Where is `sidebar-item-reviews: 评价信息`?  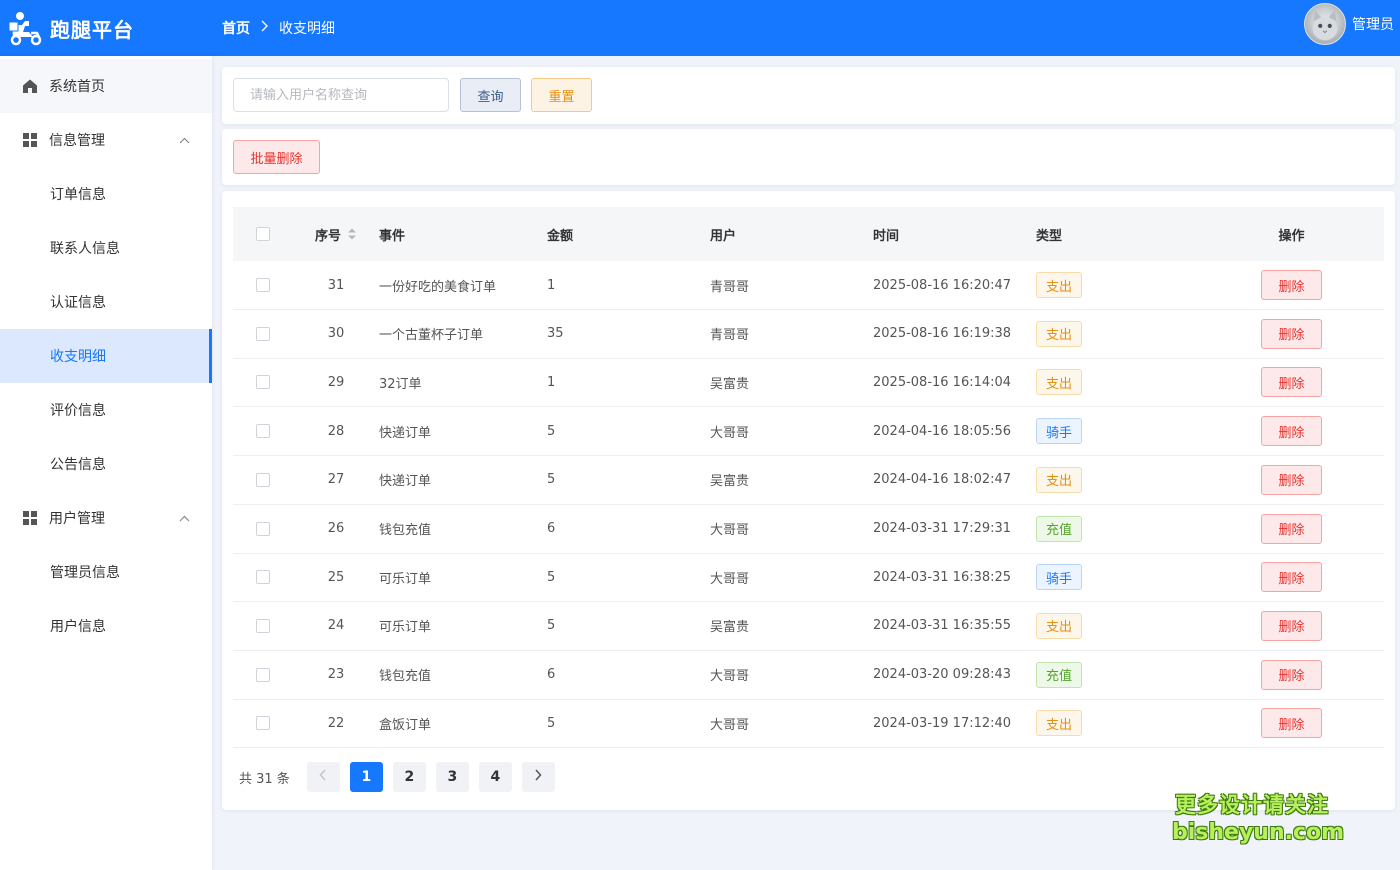
sidebar-item-reviews: 评价信息 is located at coordinates (106, 410).